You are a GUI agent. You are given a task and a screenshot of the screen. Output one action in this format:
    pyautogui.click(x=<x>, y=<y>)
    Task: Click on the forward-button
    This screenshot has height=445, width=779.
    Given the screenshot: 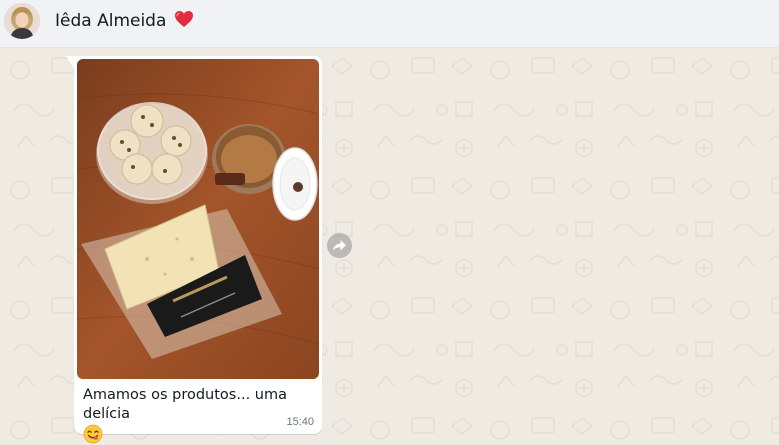 What is the action you would take?
    pyautogui.click(x=339, y=245)
    